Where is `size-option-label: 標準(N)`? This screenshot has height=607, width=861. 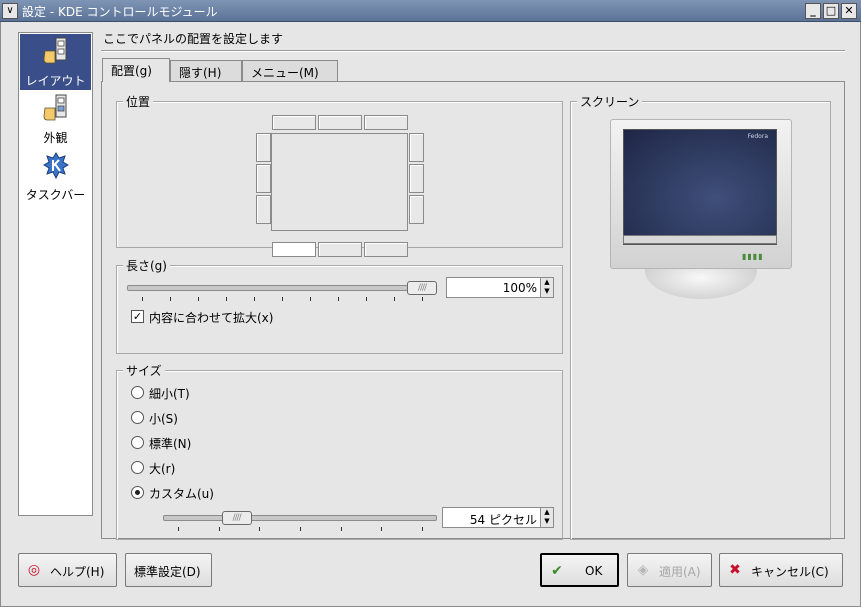
size-option-label: 標準(N) is located at coordinates (170, 444).